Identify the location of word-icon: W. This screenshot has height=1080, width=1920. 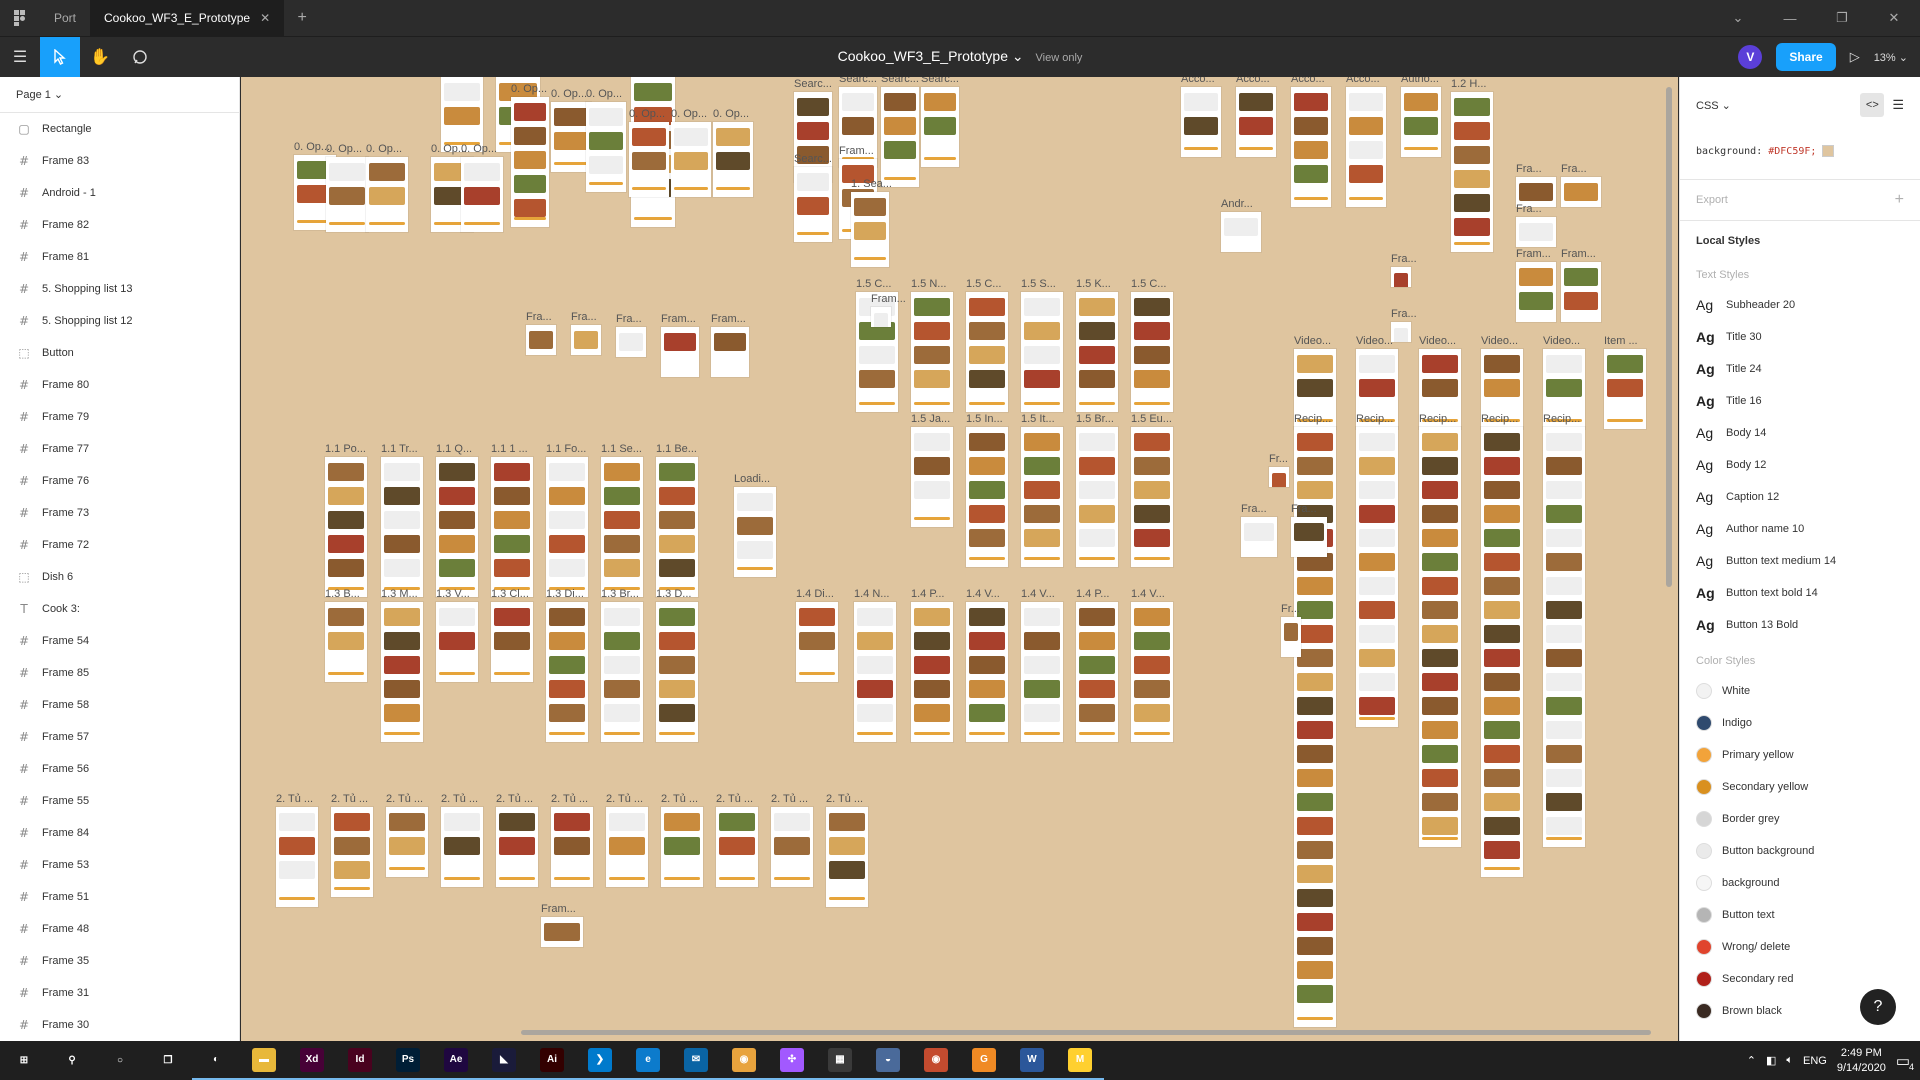
(1032, 1060).